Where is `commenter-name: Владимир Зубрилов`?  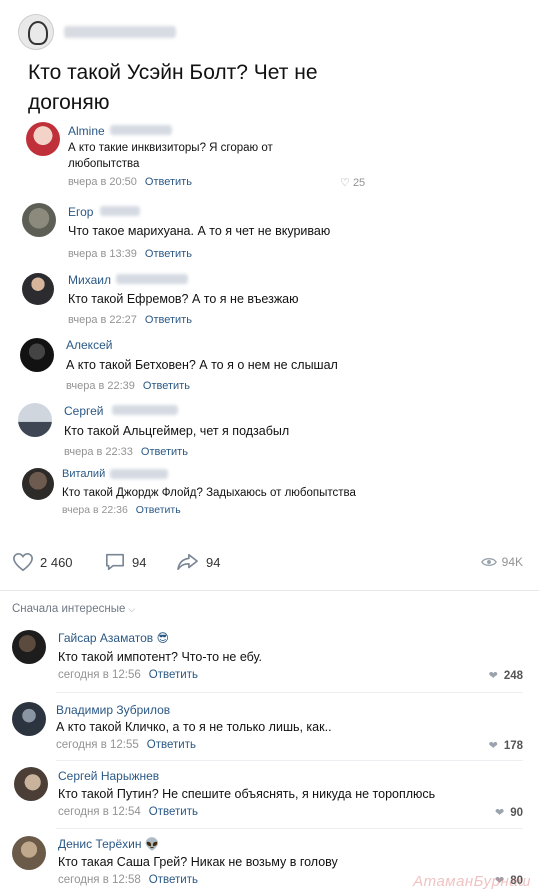 commenter-name: Владимир Зубрилов is located at coordinates (113, 710).